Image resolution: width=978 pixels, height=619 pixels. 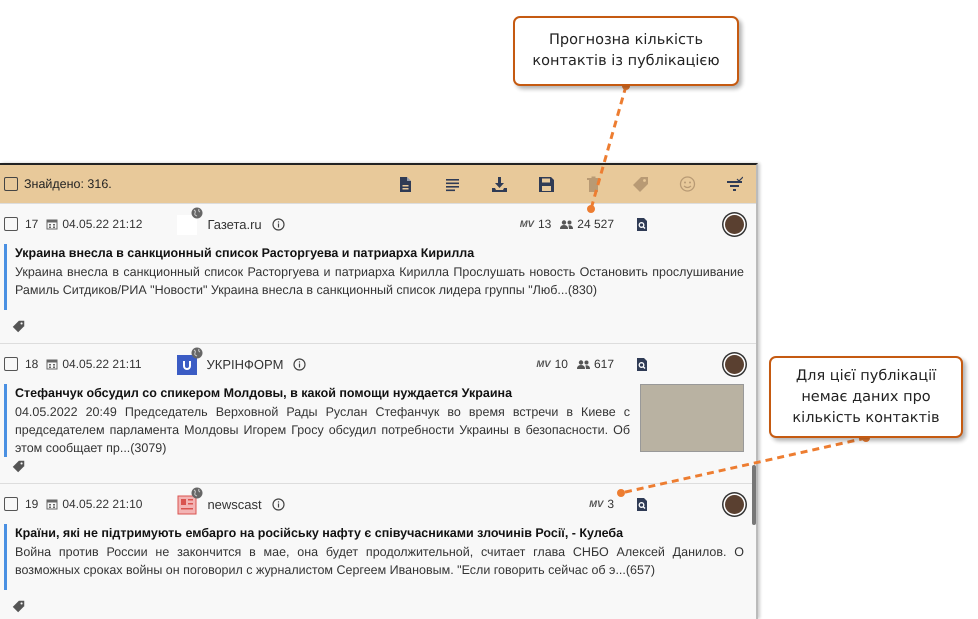 I want to click on callout-text: Для цієї публікації немає даних про кількість контактів, so click(x=866, y=397).